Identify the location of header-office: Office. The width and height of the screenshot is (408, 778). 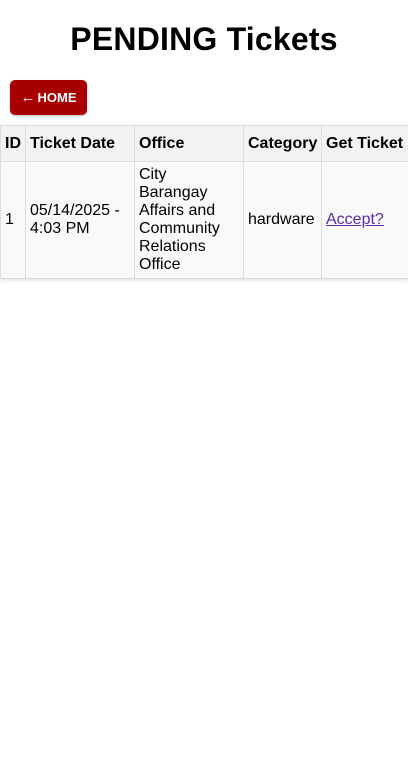
(189, 143).